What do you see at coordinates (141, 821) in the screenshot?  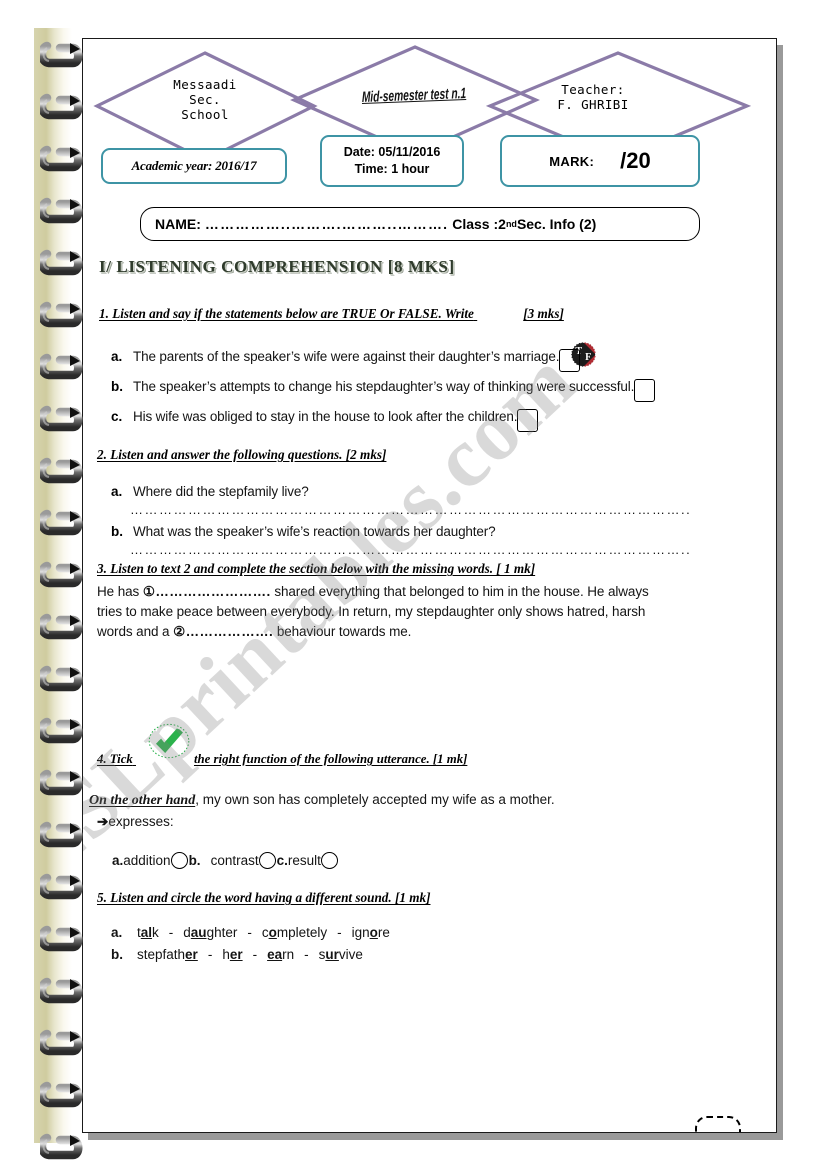 I see `expresses-label: expresses:` at bounding box center [141, 821].